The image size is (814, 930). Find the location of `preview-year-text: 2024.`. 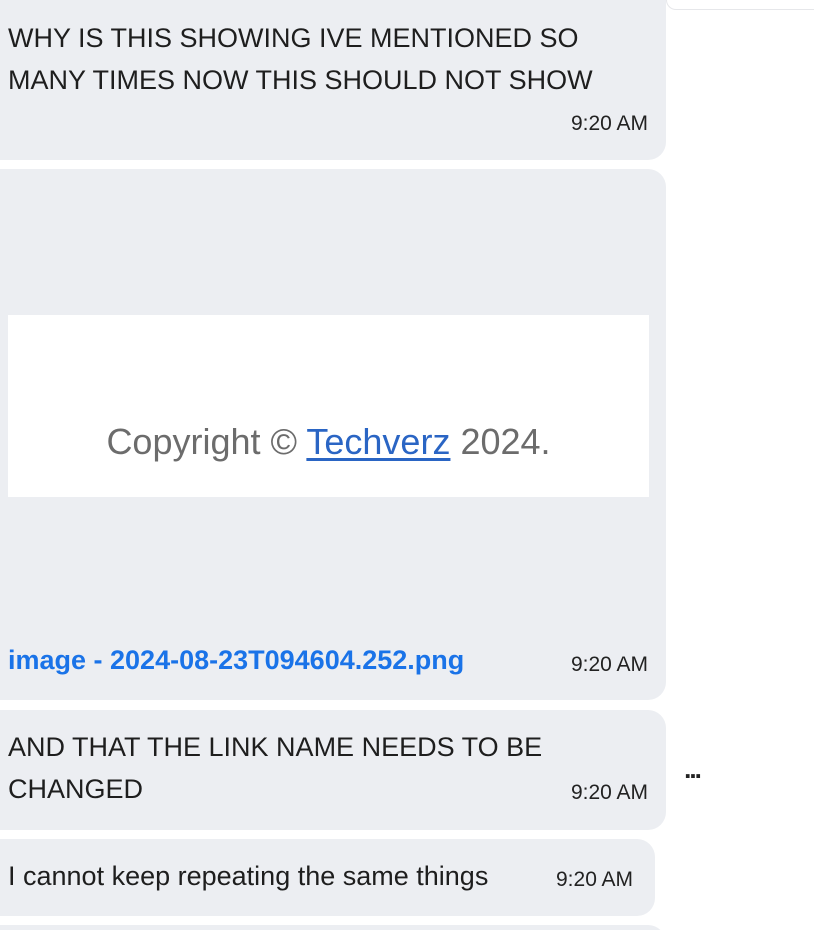

preview-year-text: 2024. is located at coordinates (500, 441).